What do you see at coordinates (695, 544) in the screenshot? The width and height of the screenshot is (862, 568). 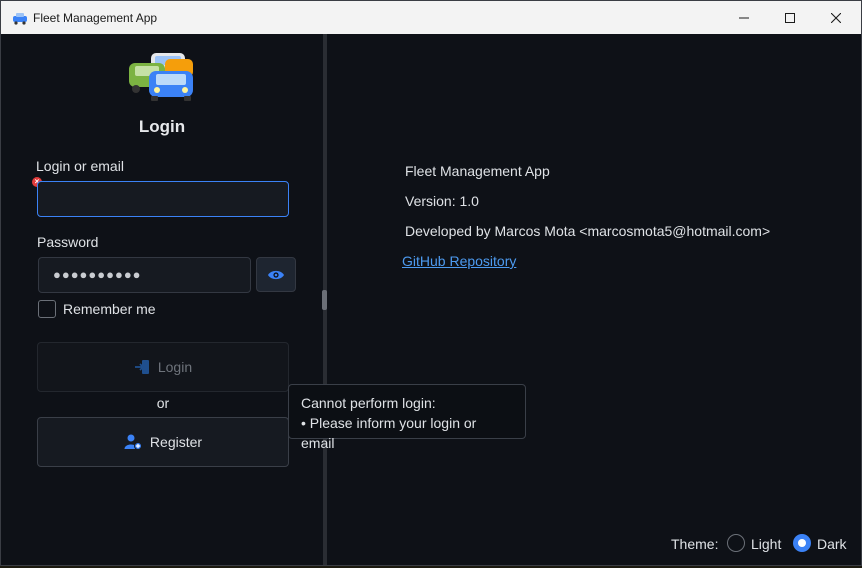 I see `theme-label: Theme:` at bounding box center [695, 544].